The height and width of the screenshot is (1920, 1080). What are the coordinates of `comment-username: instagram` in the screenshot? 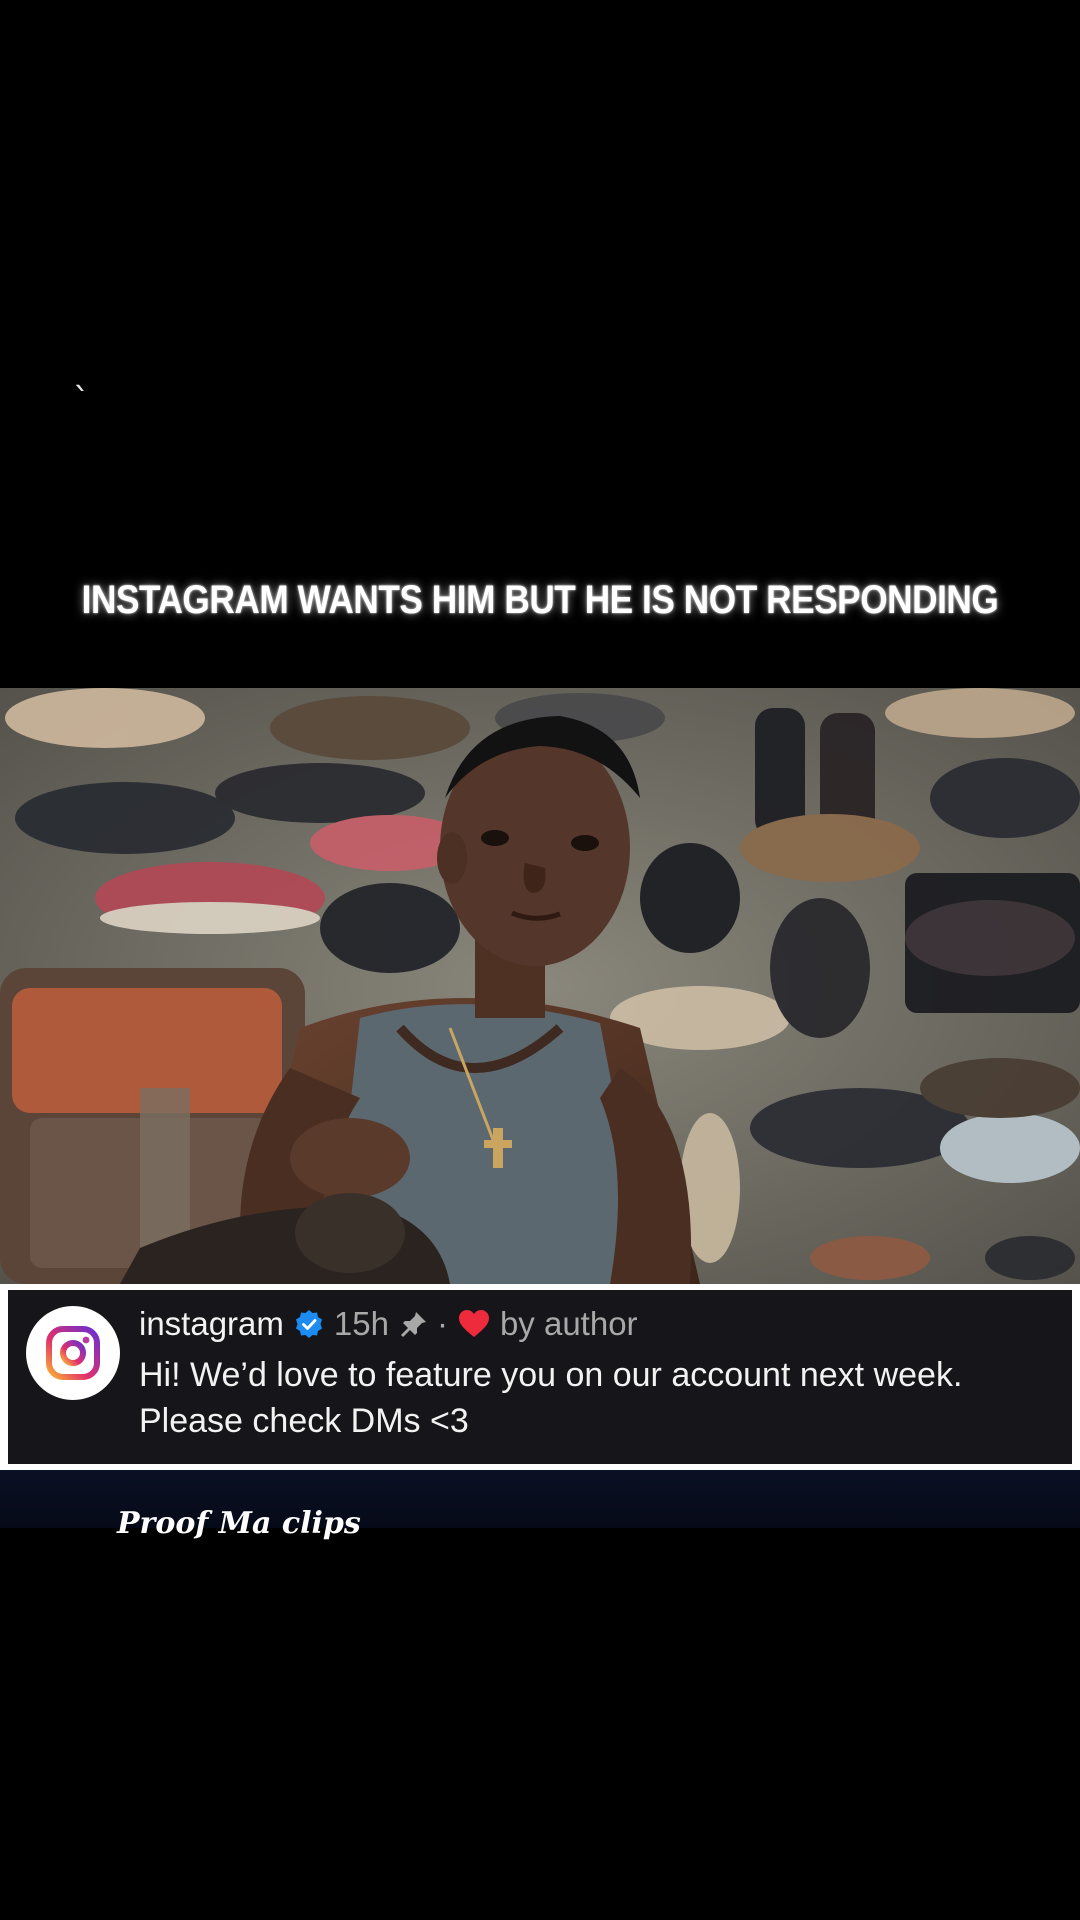 It's located at (211, 1324).